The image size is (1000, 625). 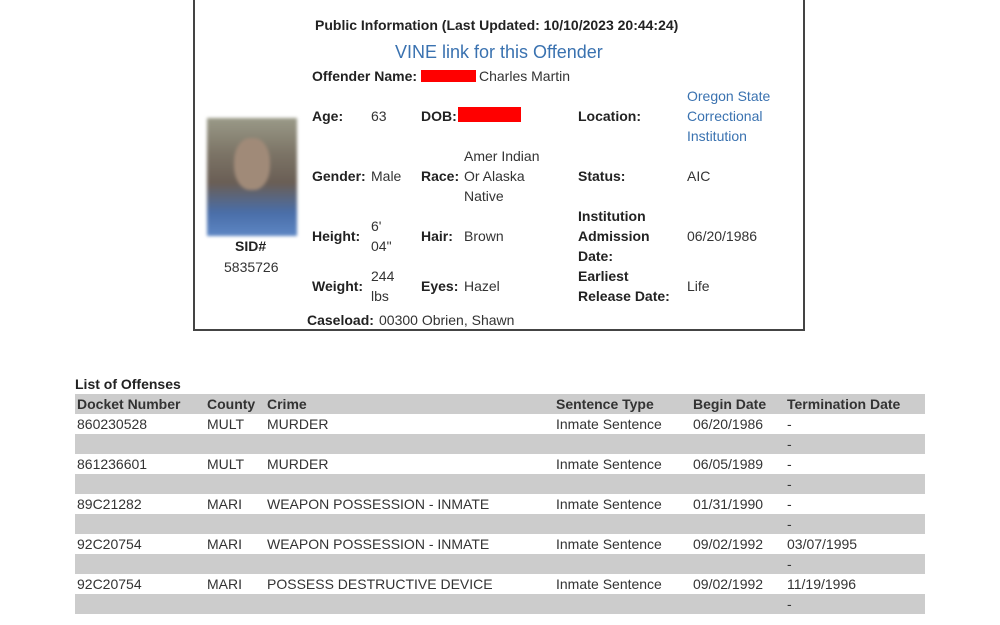 I want to click on race-line: Native, so click(x=484, y=196).